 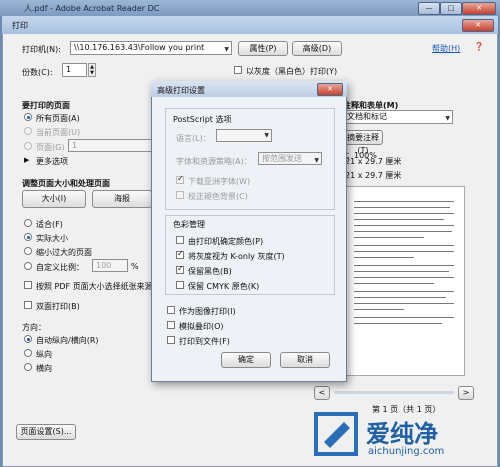 What do you see at coordinates (28, 117) in the screenshot?
I see `all-pages-radio` at bounding box center [28, 117].